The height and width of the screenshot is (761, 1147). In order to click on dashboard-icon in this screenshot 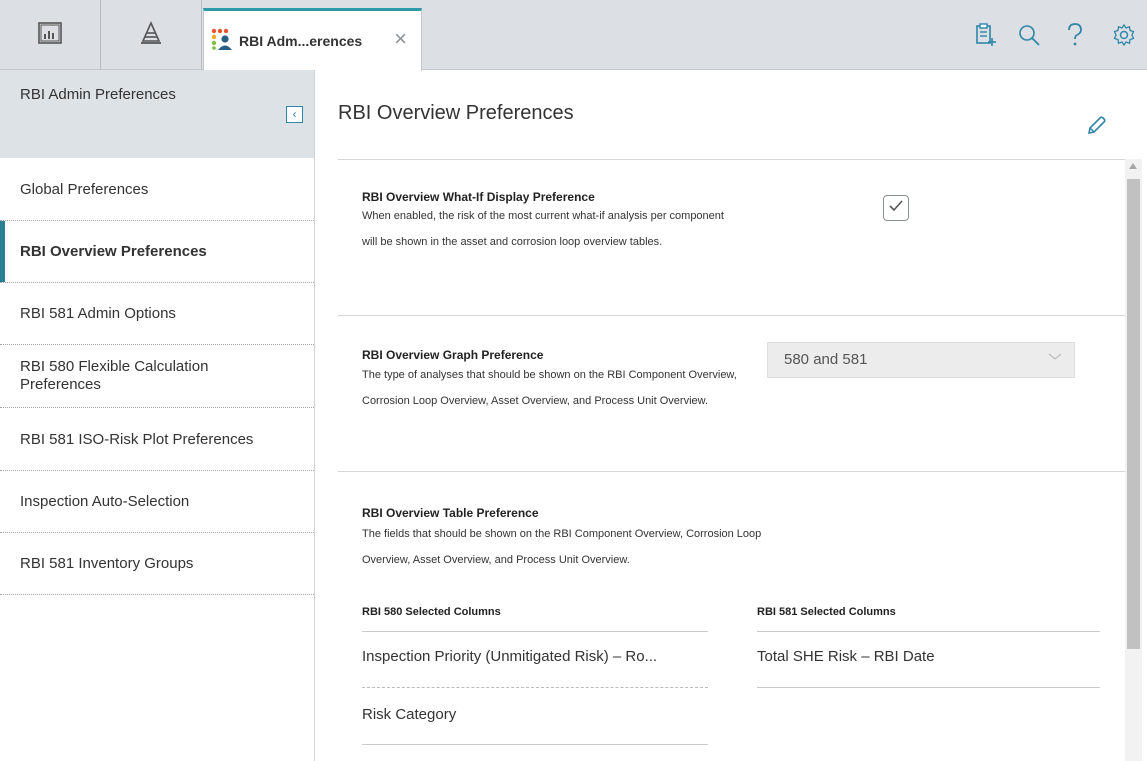, I will do `click(50, 35)`.